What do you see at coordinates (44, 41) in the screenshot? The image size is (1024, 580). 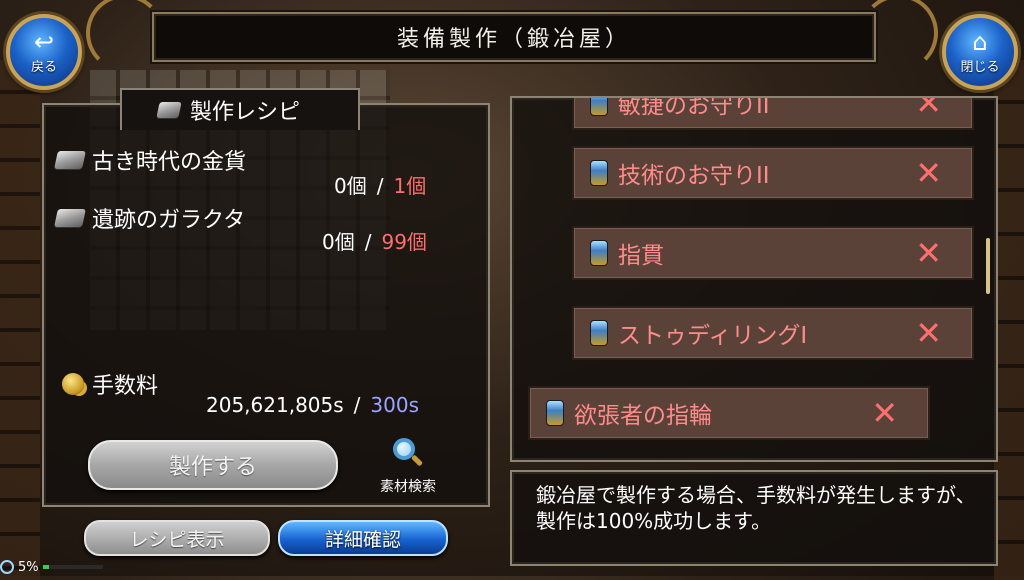 I see `back-arrow-icon: ↩` at bounding box center [44, 41].